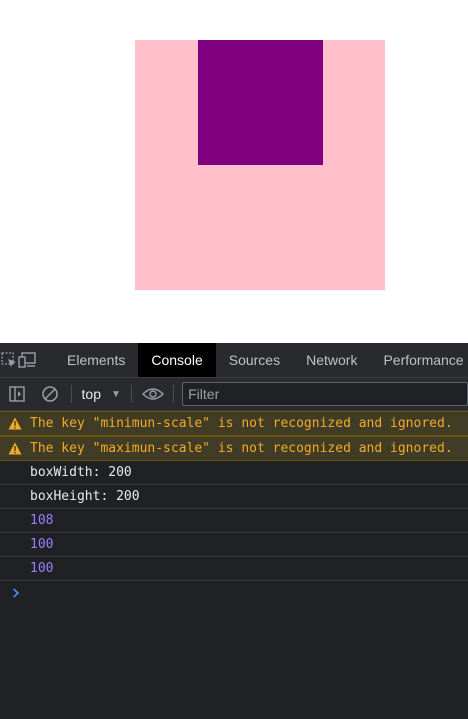  I want to click on inspect-element-icon, so click(9, 360).